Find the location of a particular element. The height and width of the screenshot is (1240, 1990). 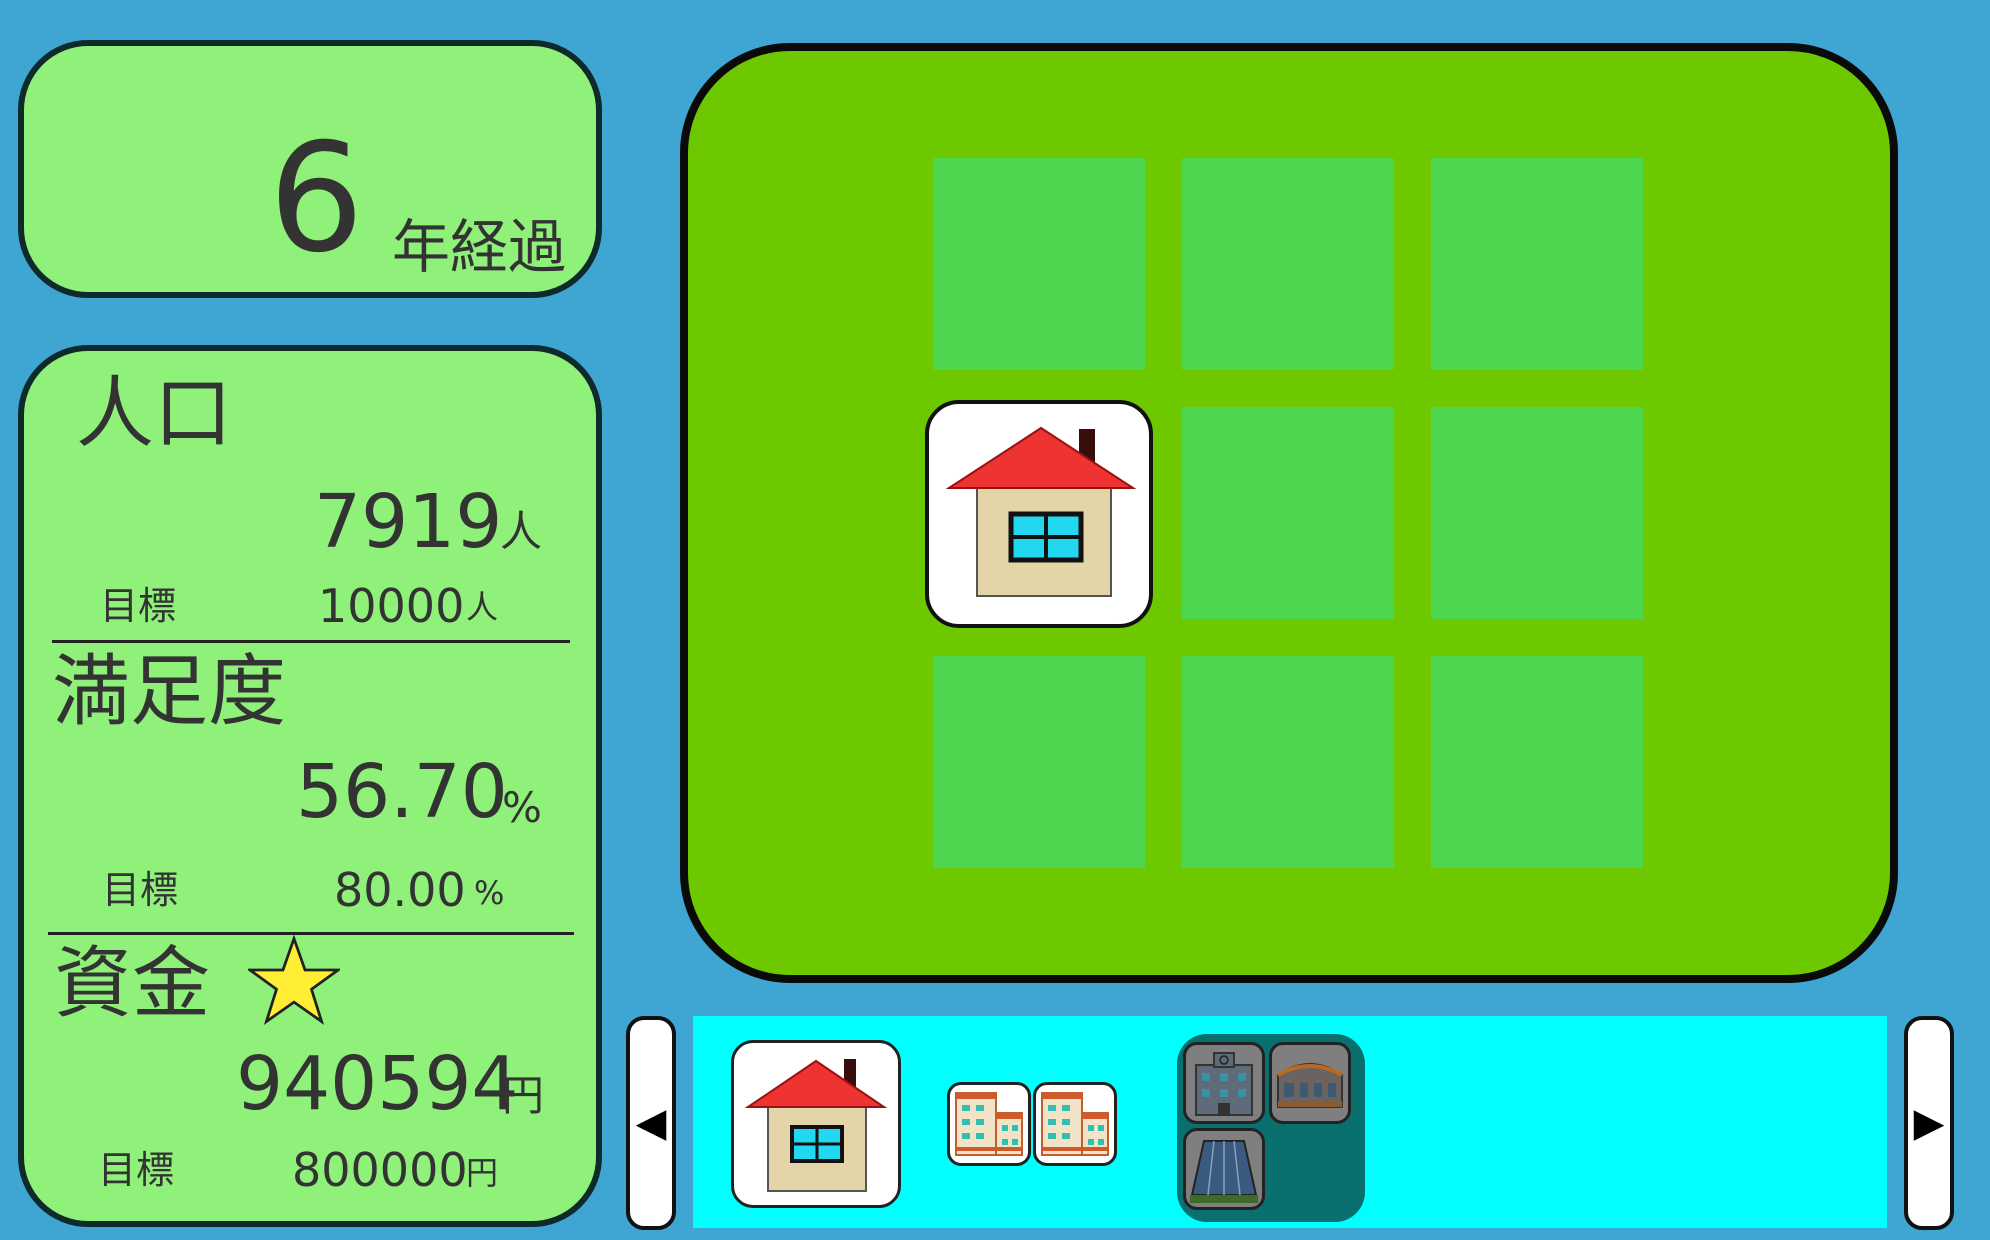

population-unit: 人 is located at coordinates (521, 531).